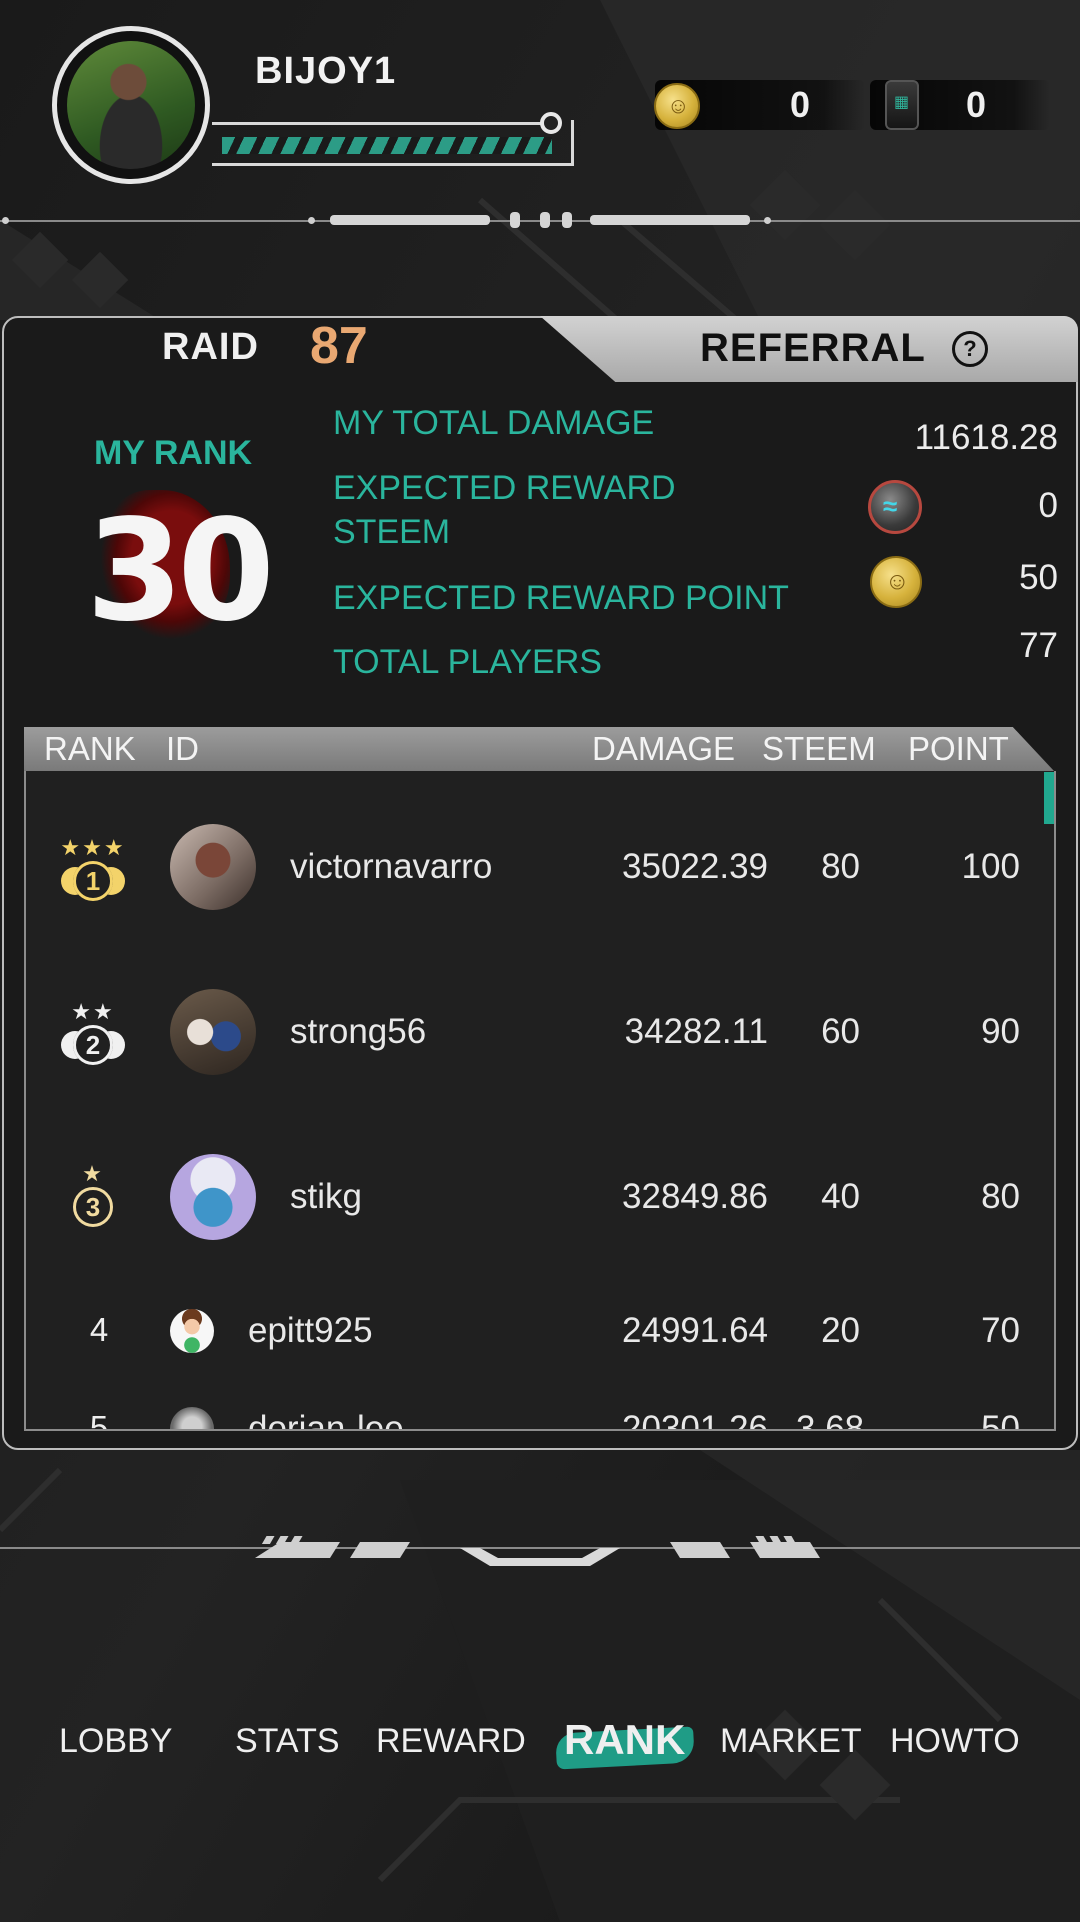 The image size is (1080, 1922). I want to click on ticket-icon: ▦, so click(902, 105).